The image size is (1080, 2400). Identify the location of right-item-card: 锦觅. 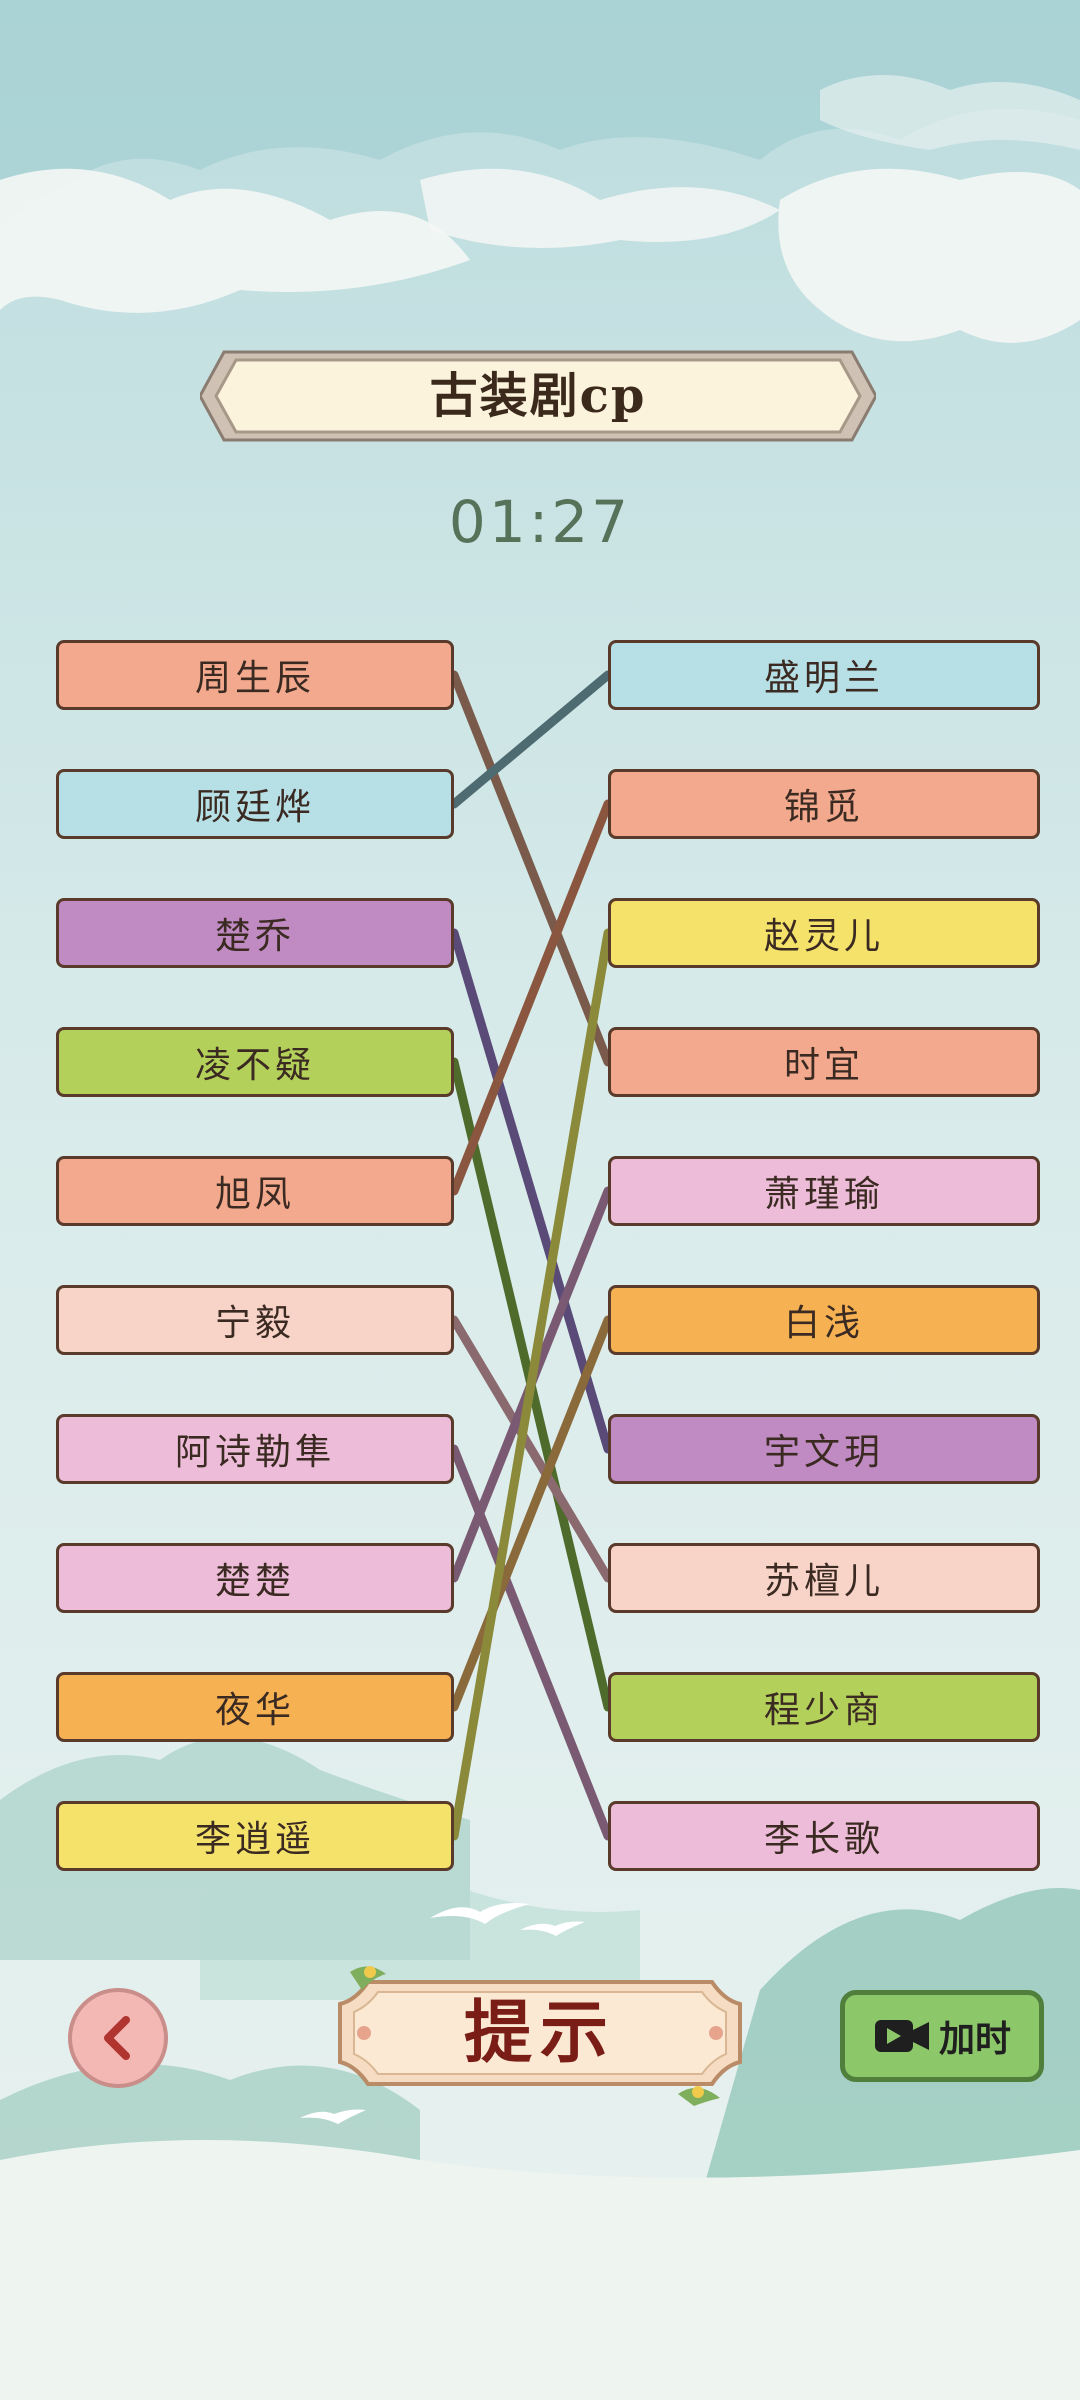
(824, 804).